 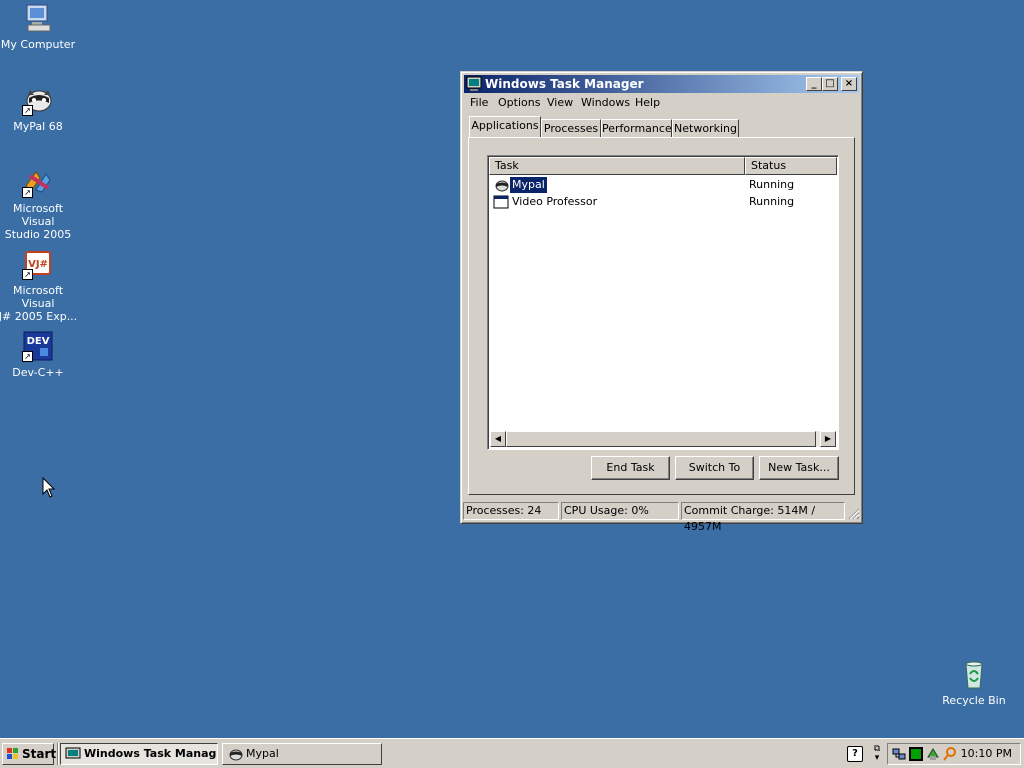 What do you see at coordinates (519, 102) in the screenshot?
I see `menu-options: Options` at bounding box center [519, 102].